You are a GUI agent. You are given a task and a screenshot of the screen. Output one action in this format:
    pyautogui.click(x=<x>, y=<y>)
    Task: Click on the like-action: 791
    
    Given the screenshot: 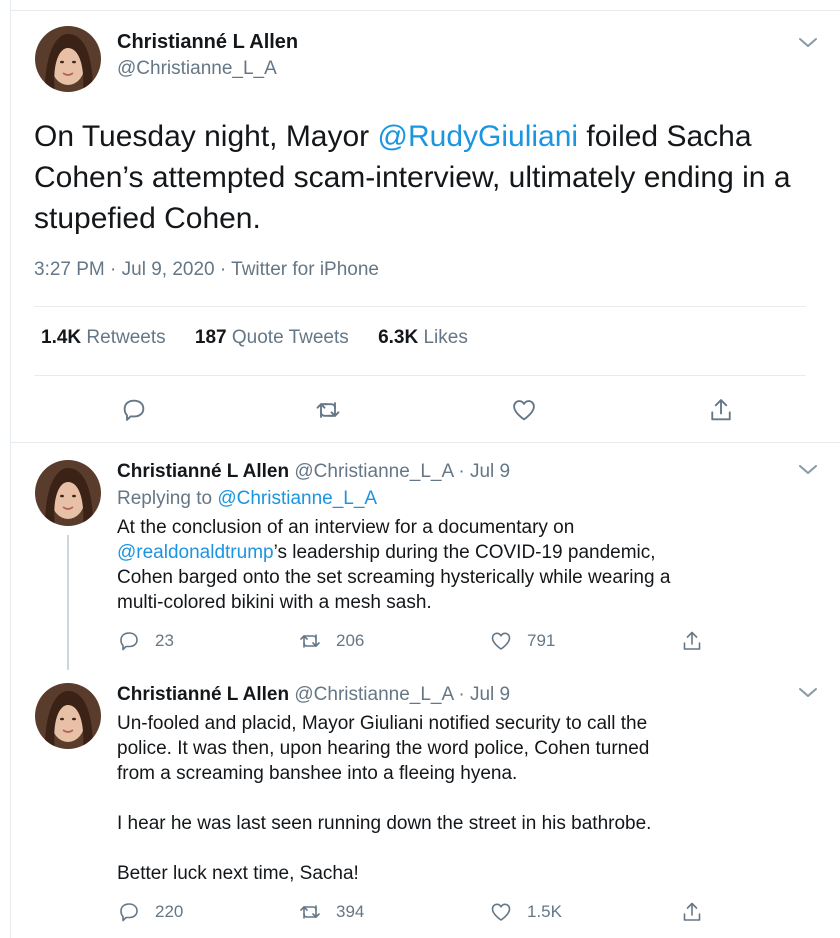 What is the action you would take?
    pyautogui.click(x=522, y=641)
    